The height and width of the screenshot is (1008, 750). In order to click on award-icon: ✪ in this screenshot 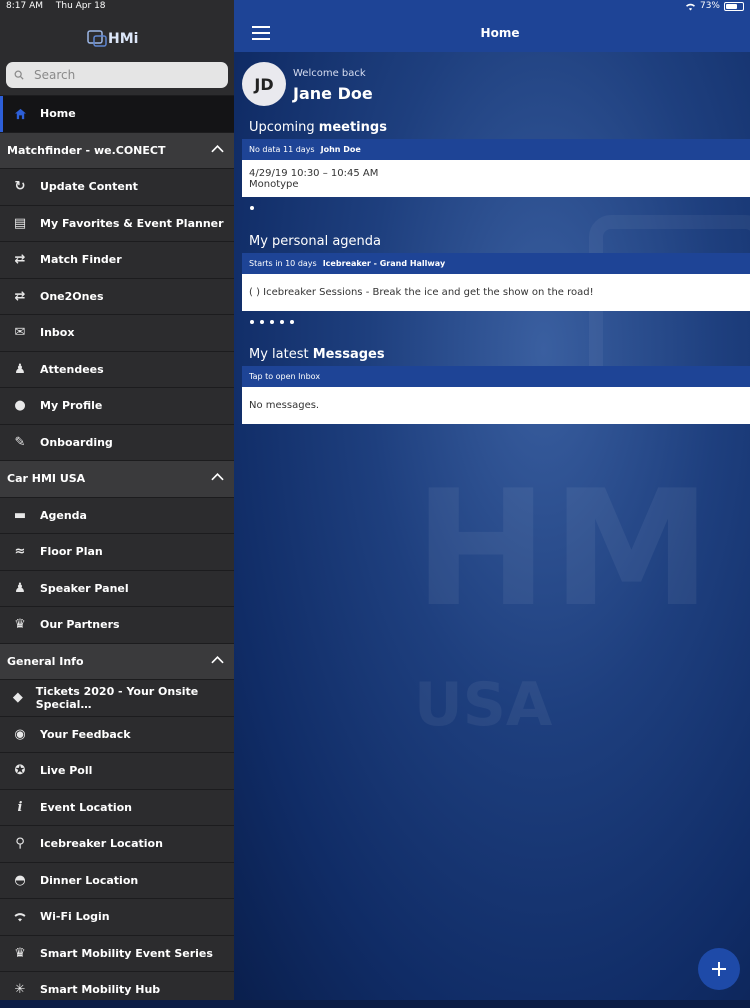, I will do `click(20, 771)`.